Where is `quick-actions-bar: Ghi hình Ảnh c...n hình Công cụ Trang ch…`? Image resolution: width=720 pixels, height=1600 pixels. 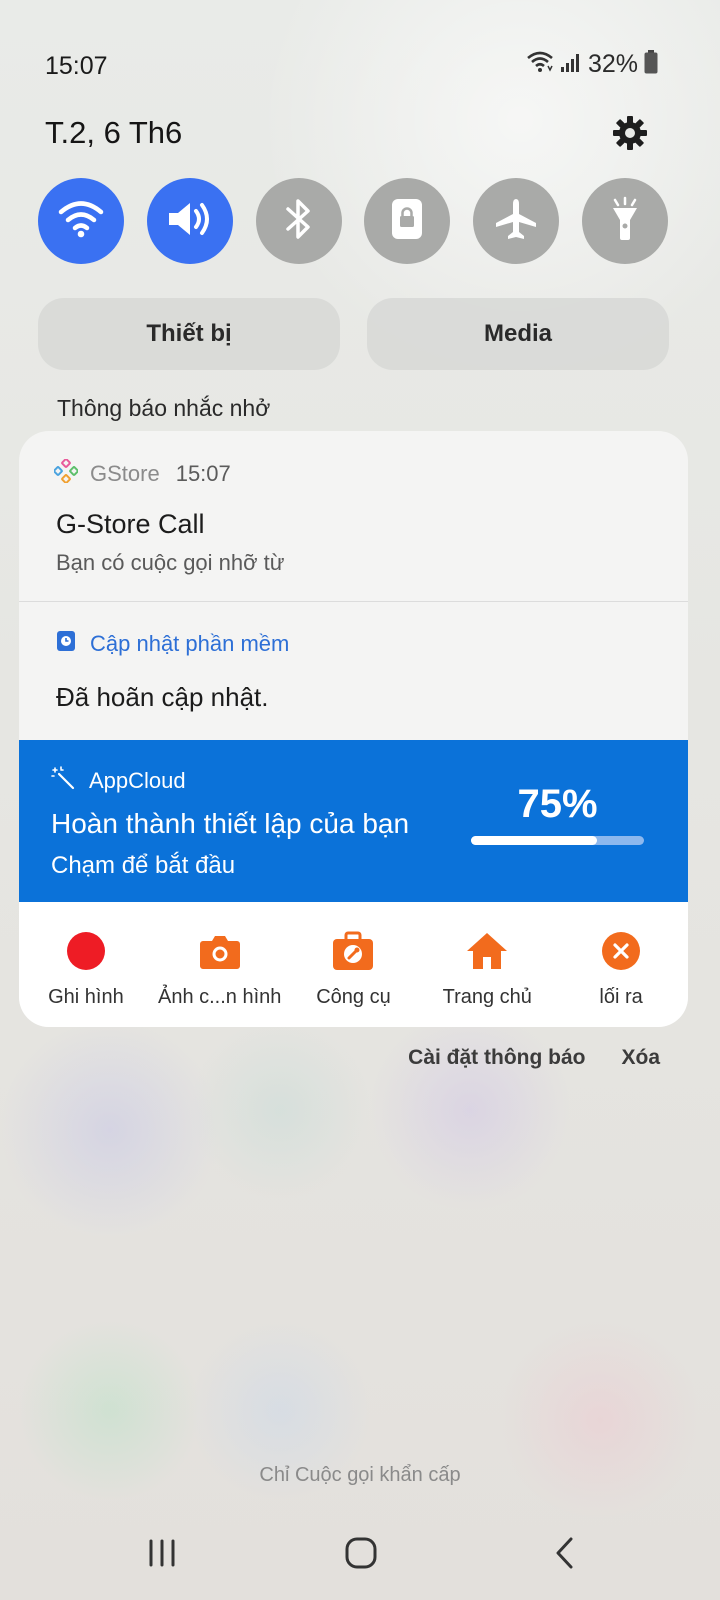 quick-actions-bar: Ghi hình Ảnh c...n hình Công cụ Trang ch… is located at coordinates (353, 964).